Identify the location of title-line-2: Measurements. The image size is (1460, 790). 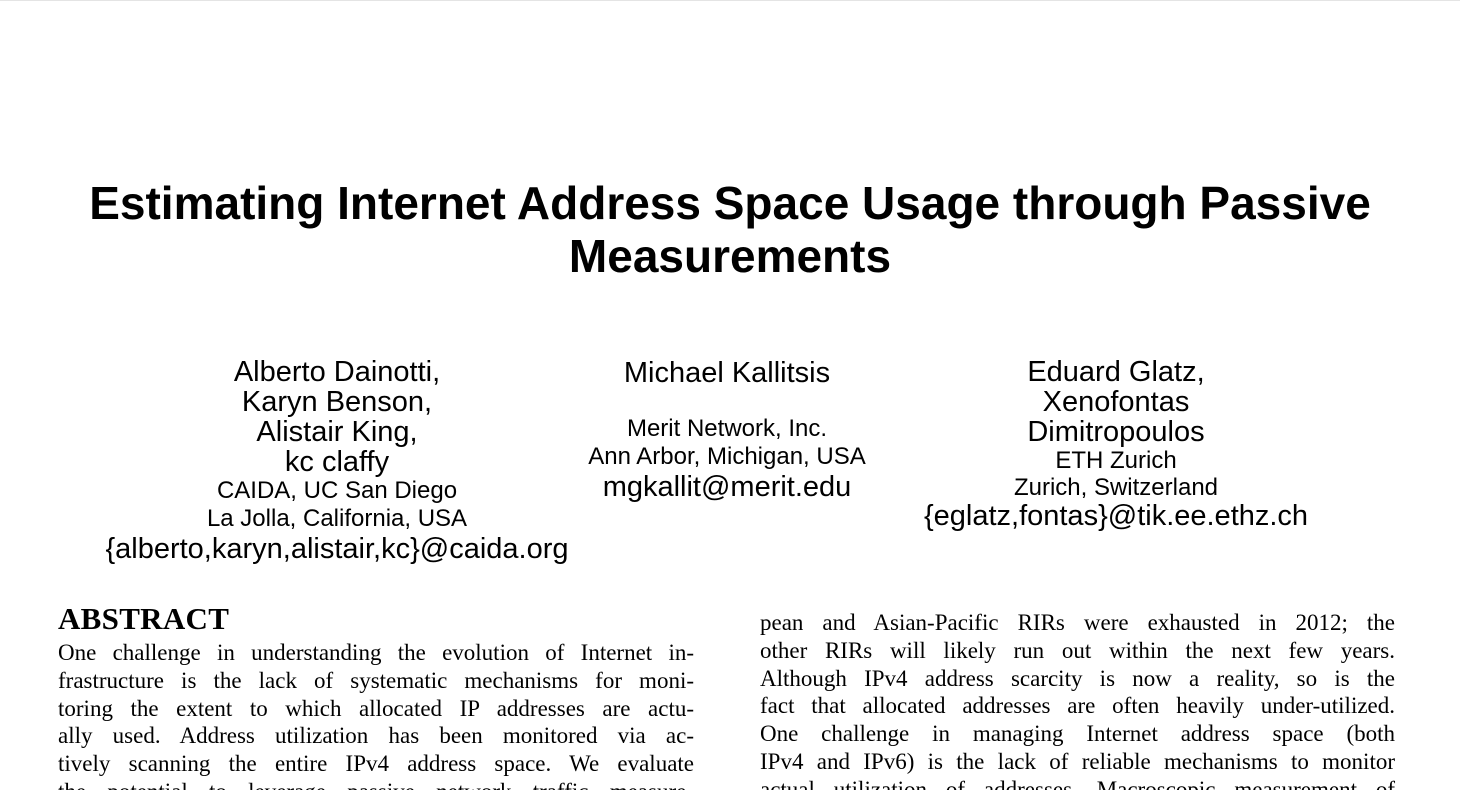
(730, 256).